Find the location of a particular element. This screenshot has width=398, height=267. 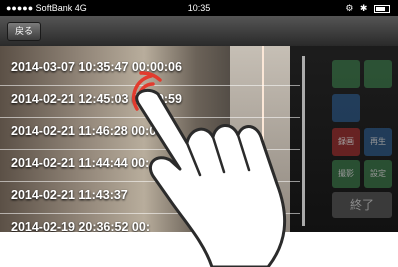

recording-label: 2014-02-21 11:44:44 00: is located at coordinates (80, 163).